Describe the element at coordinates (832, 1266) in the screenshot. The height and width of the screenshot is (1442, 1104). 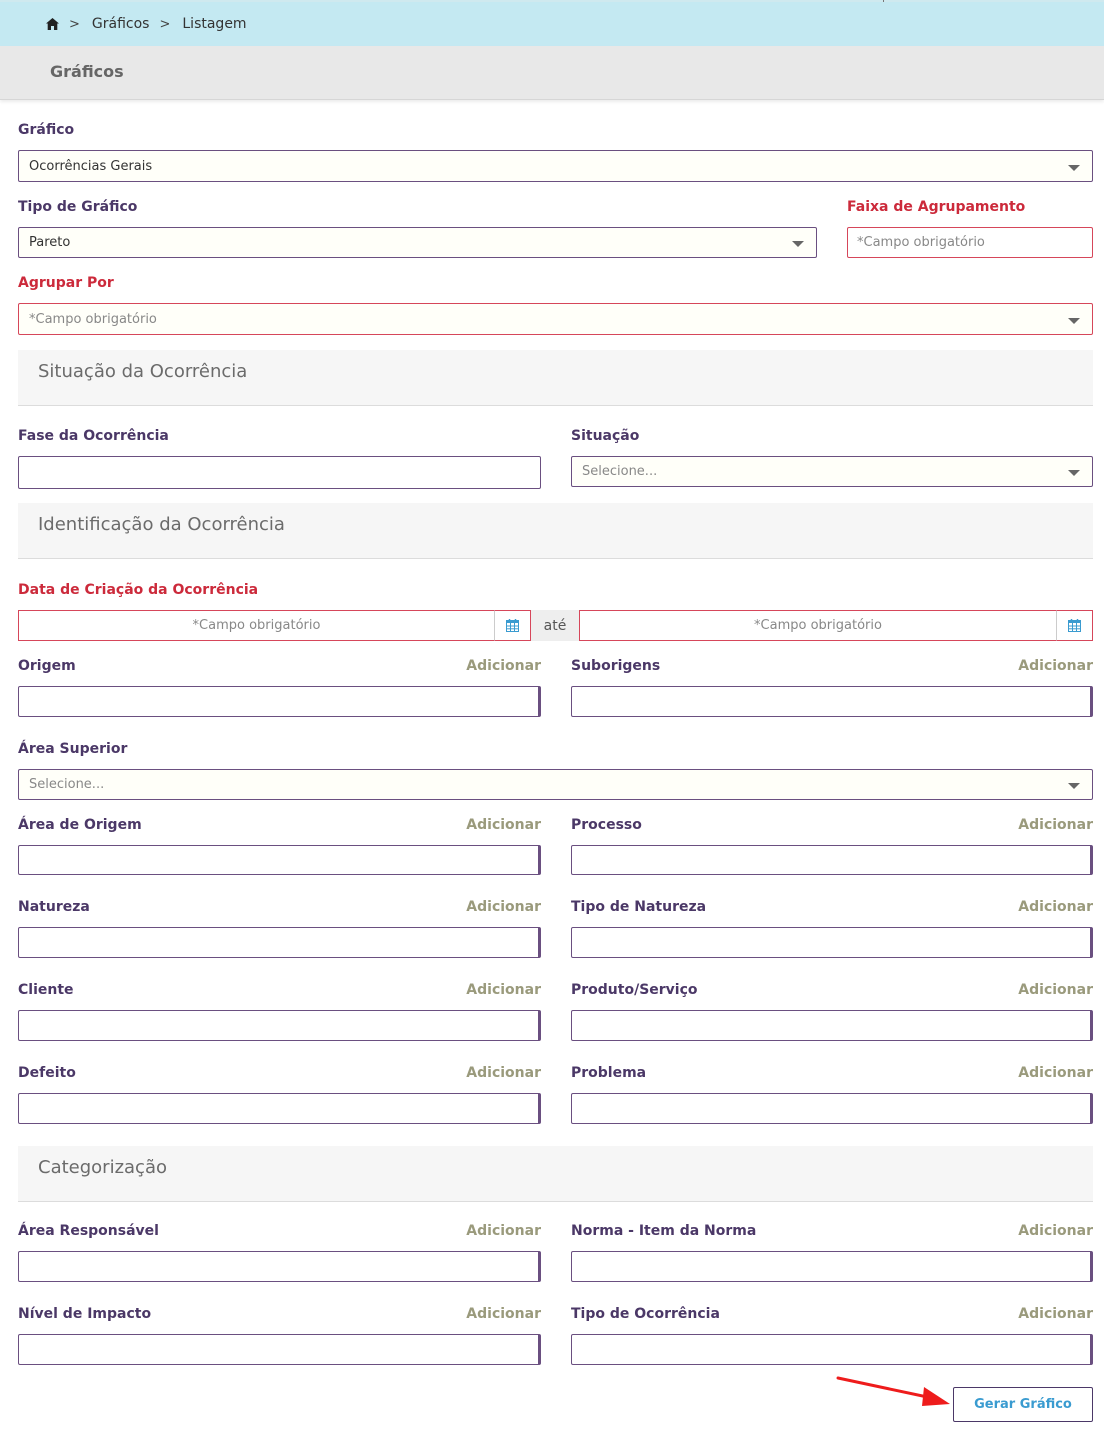
I see `norma-item-input` at that location.